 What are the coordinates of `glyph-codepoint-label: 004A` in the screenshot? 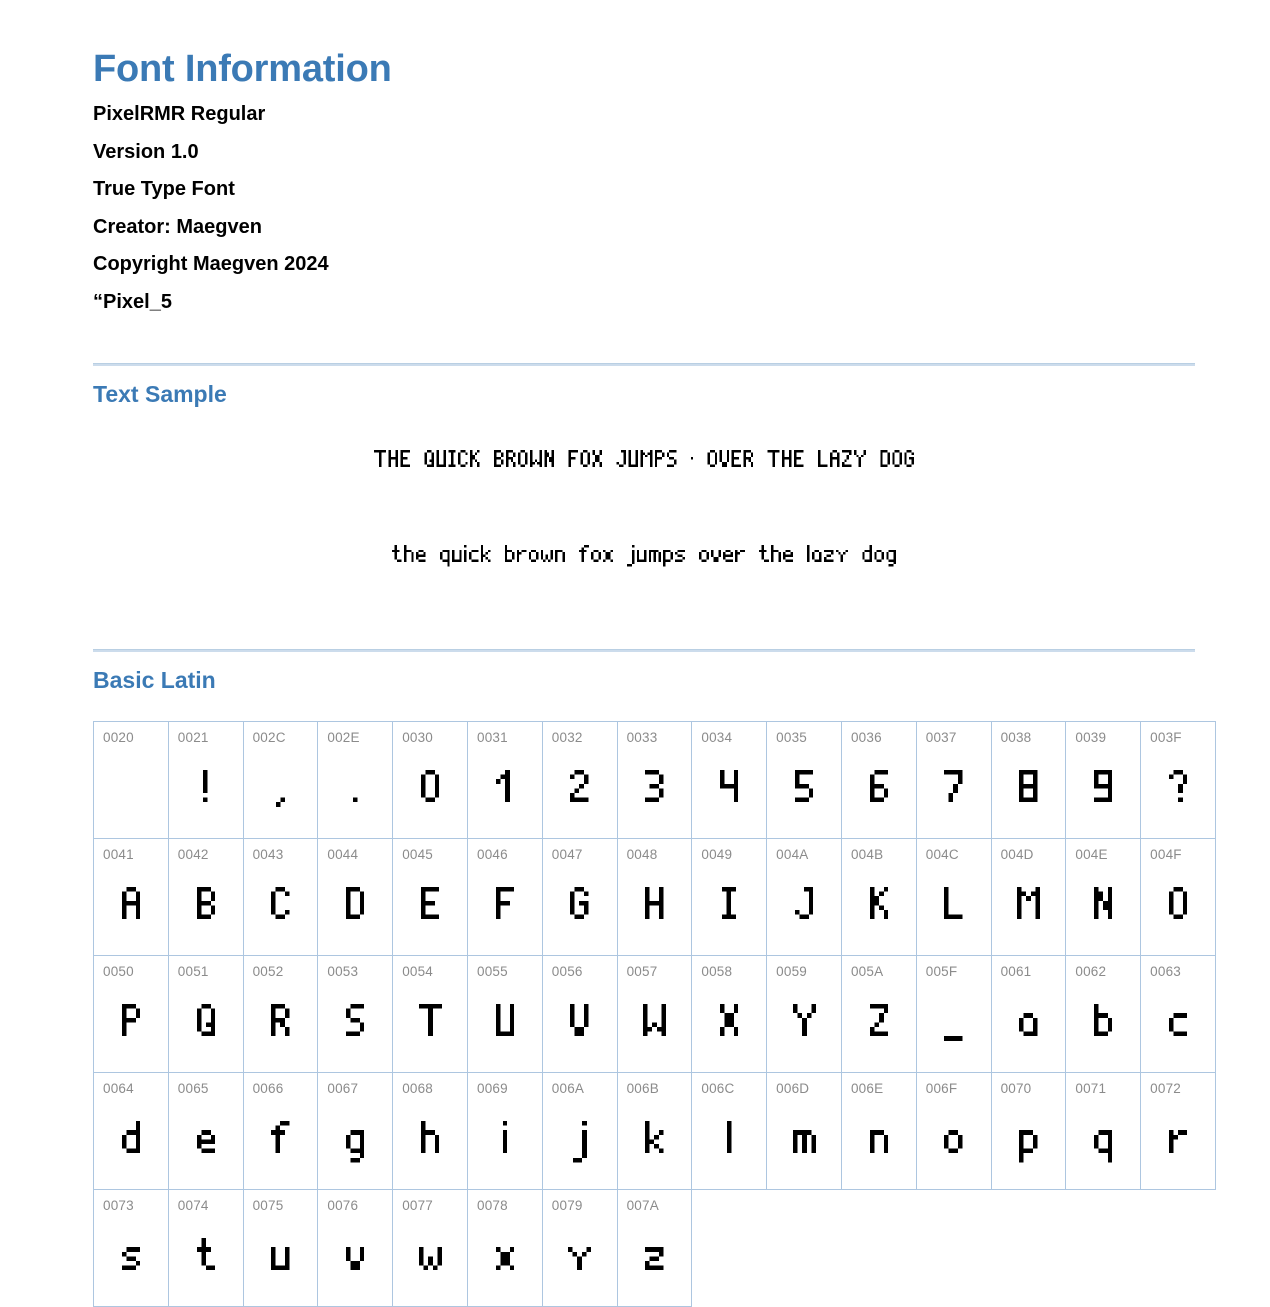 It's located at (792, 854).